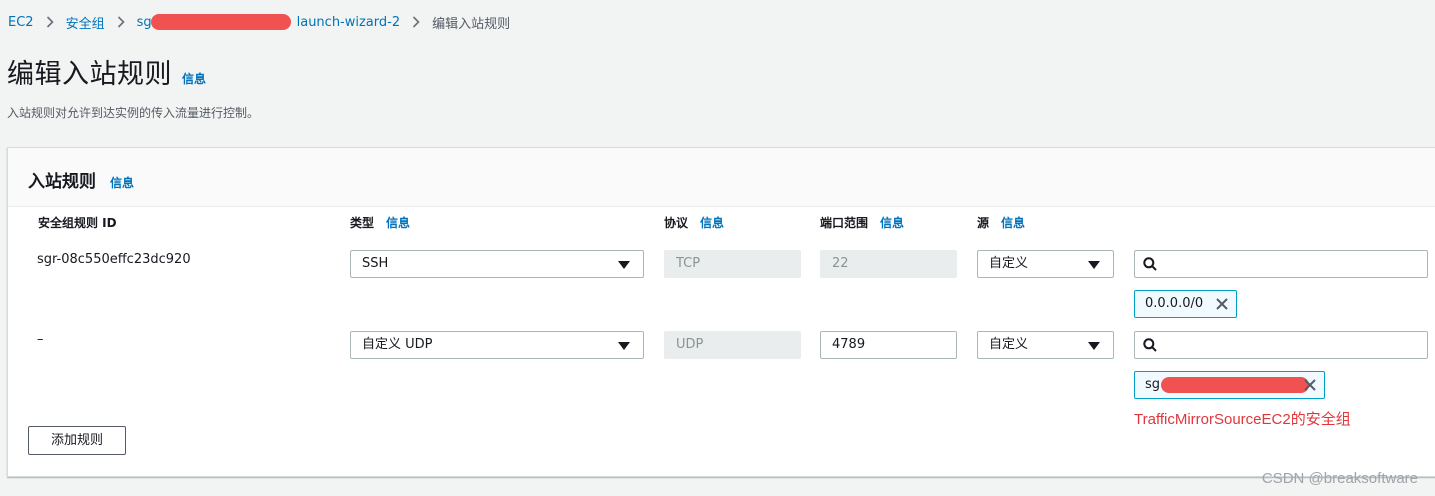 The height and width of the screenshot is (496, 1435). Describe the element at coordinates (694, 222) in the screenshot. I see `column-header-protocol: 协议 信息` at that location.